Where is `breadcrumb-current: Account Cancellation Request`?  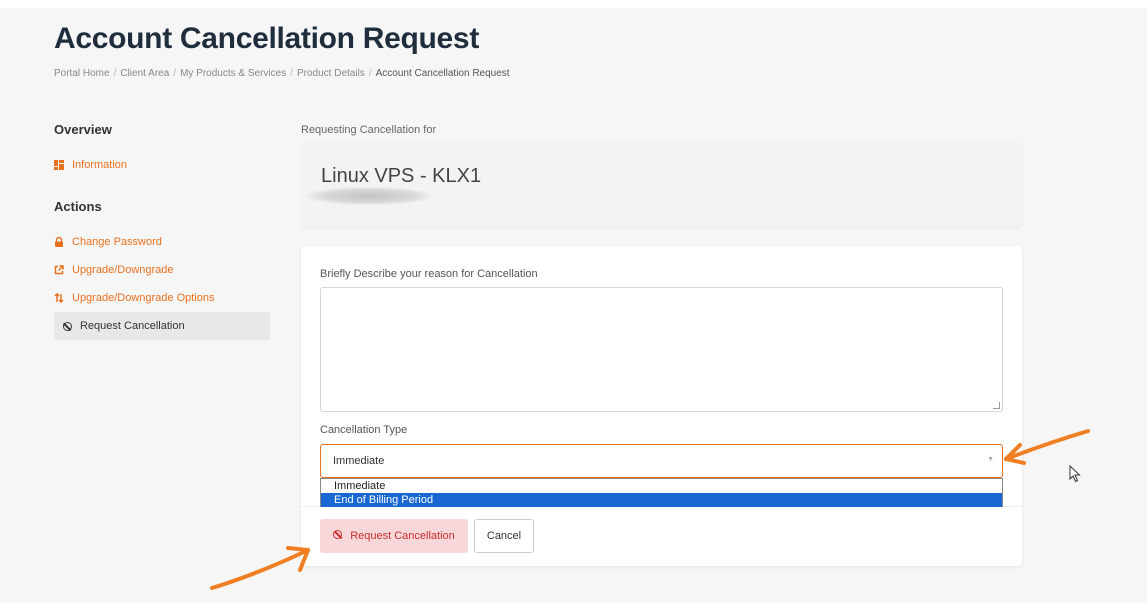 breadcrumb-current: Account Cancellation Request is located at coordinates (442, 73).